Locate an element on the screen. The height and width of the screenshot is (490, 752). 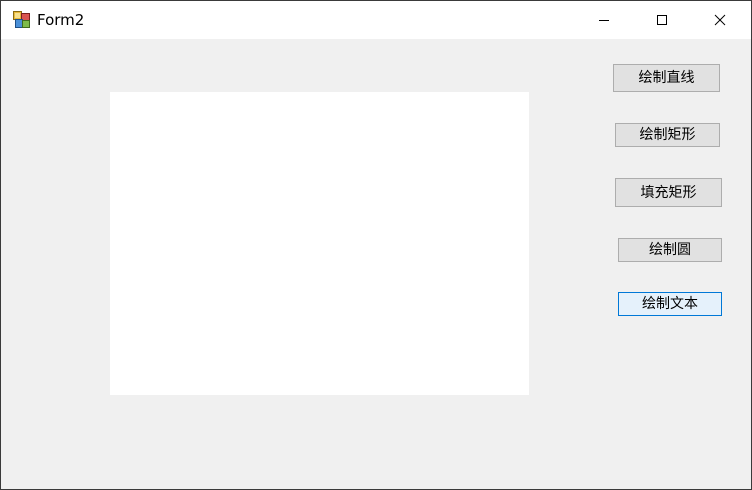
window-title: Form2 is located at coordinates (61, 20).